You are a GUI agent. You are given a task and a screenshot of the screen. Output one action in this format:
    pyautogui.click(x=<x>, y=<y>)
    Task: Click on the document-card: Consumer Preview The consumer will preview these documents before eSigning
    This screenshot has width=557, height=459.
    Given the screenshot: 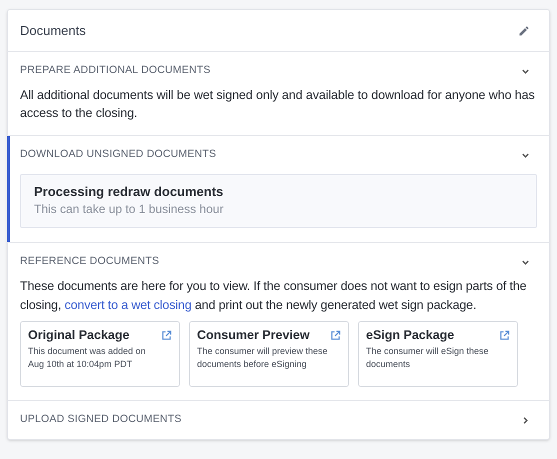 What is the action you would take?
    pyautogui.click(x=269, y=354)
    